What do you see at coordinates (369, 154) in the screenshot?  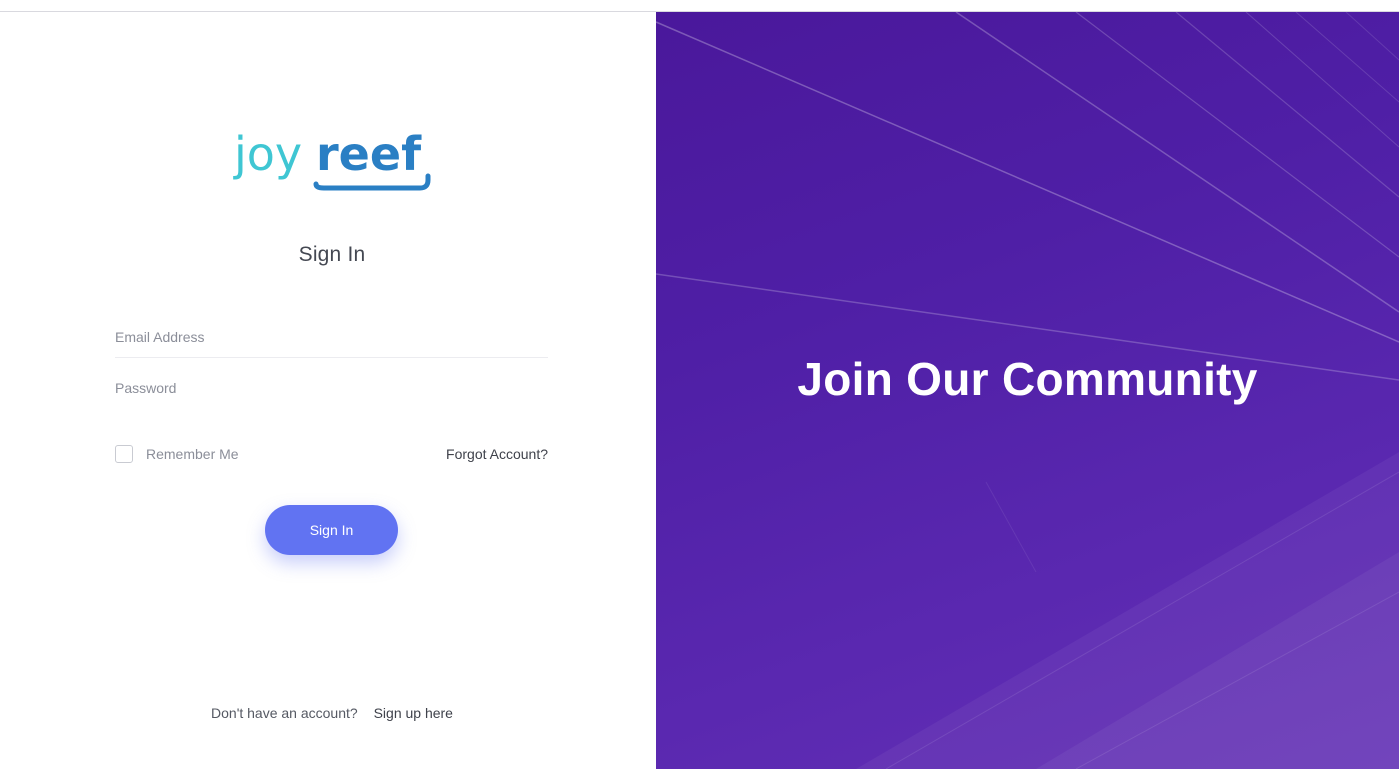 I see `logo-text-bold: reef` at bounding box center [369, 154].